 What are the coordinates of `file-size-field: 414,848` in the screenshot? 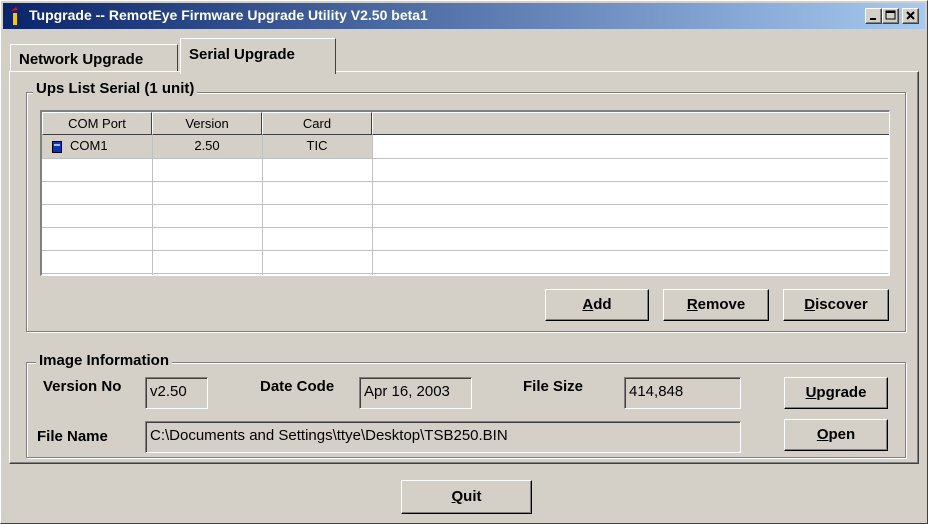 It's located at (682, 393).